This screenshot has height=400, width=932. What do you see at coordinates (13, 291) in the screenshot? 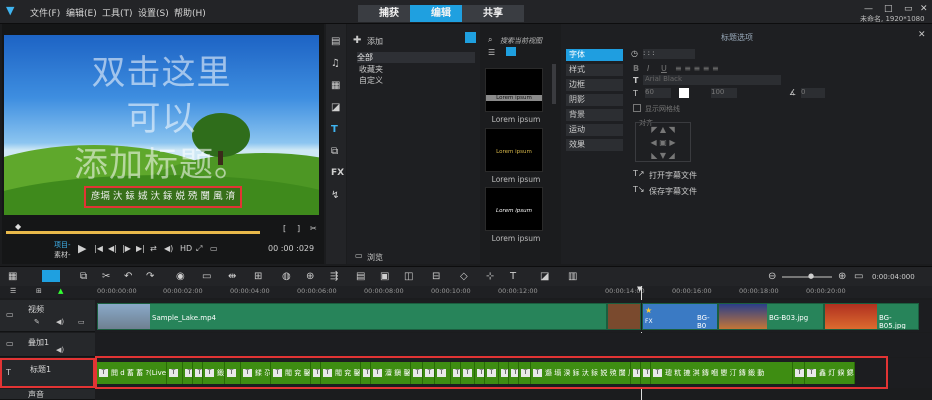
I see `track-list-icon: ☰` at bounding box center [13, 291].